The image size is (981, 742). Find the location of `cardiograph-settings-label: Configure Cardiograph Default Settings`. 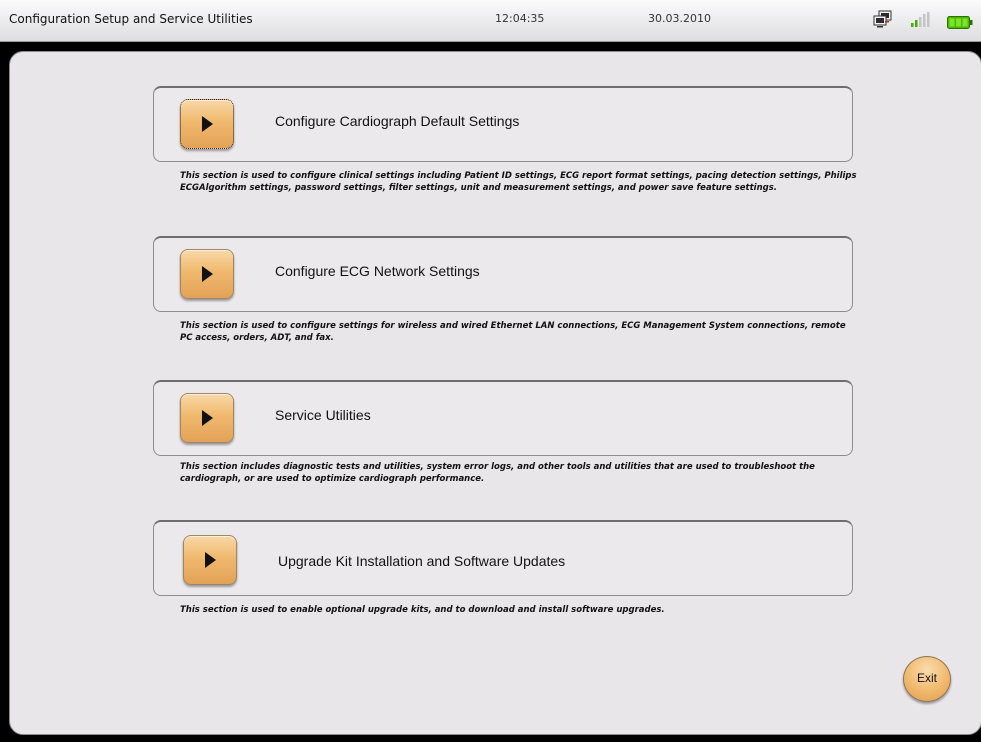

cardiograph-settings-label: Configure Cardiograph Default Settings is located at coordinates (397, 121).